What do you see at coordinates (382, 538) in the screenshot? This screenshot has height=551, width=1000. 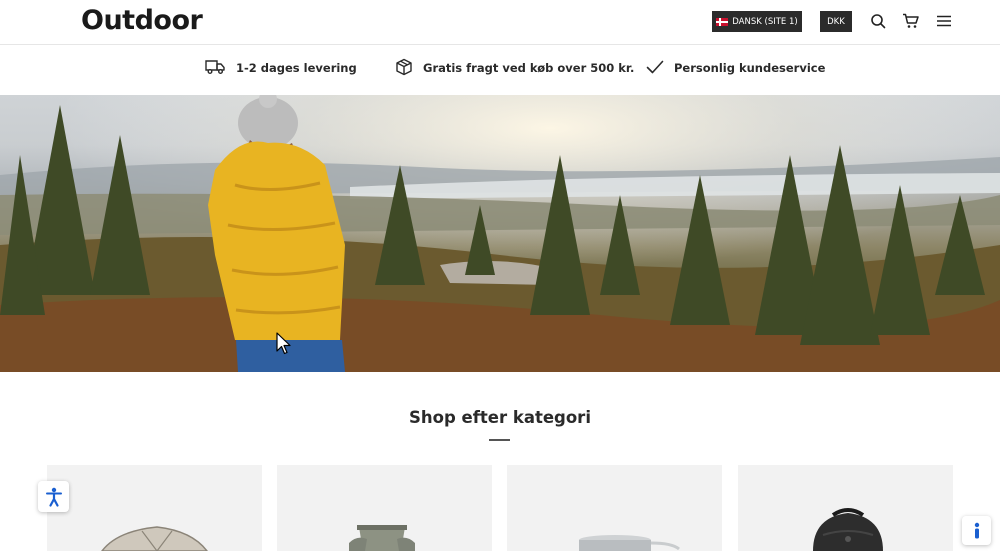 I see `camping-chair-icon` at bounding box center [382, 538].